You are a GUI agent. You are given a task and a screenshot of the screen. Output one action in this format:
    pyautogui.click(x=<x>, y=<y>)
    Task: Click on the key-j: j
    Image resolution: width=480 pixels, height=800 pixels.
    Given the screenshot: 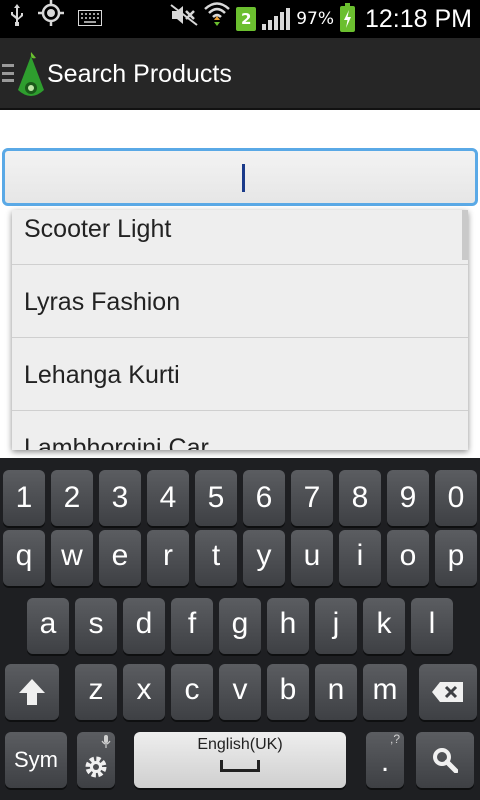 What is the action you would take?
    pyautogui.click(x=336, y=626)
    